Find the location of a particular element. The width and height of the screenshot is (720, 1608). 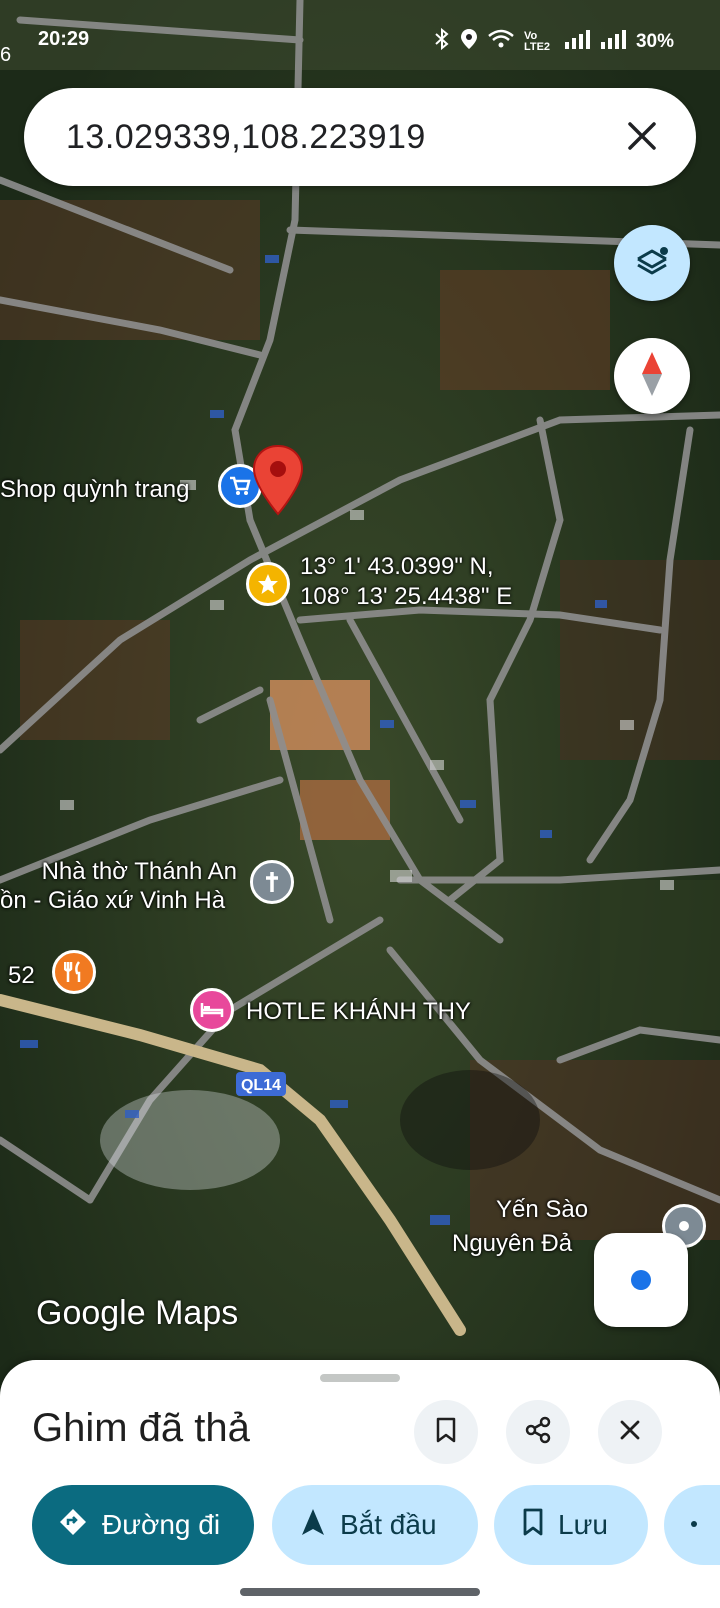

place-label-line2: Nguyên Đả is located at coordinates (512, 1244).